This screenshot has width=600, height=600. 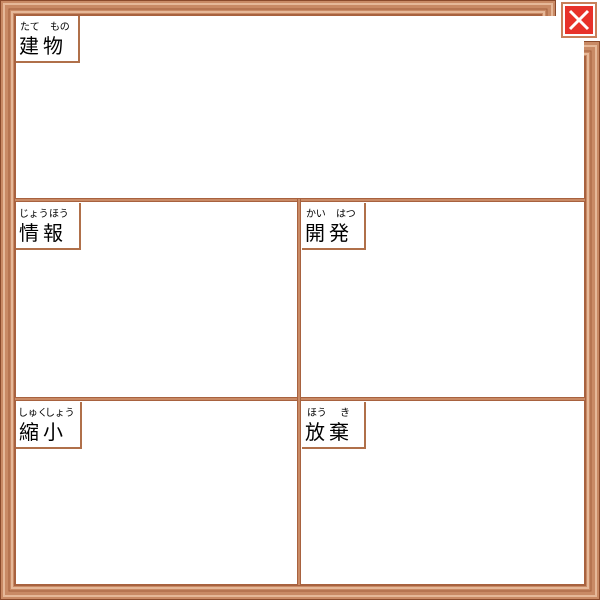 What do you see at coordinates (443, 492) in the screenshot?
I see `panel-discard: ほう き 放棄` at bounding box center [443, 492].